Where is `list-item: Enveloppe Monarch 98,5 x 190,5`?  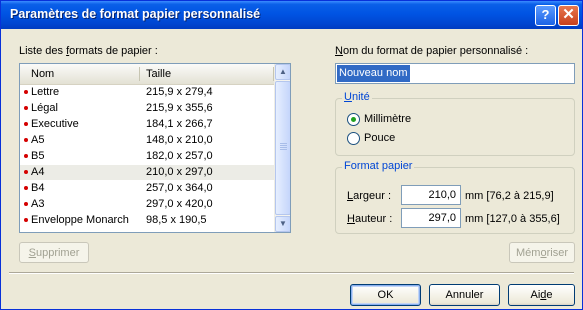
list-item: Enveloppe Monarch 98,5 x 190,5 is located at coordinates (147, 220).